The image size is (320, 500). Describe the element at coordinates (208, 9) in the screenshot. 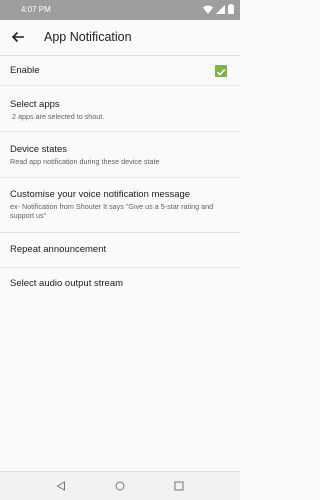

I see `wifi-icon` at that location.